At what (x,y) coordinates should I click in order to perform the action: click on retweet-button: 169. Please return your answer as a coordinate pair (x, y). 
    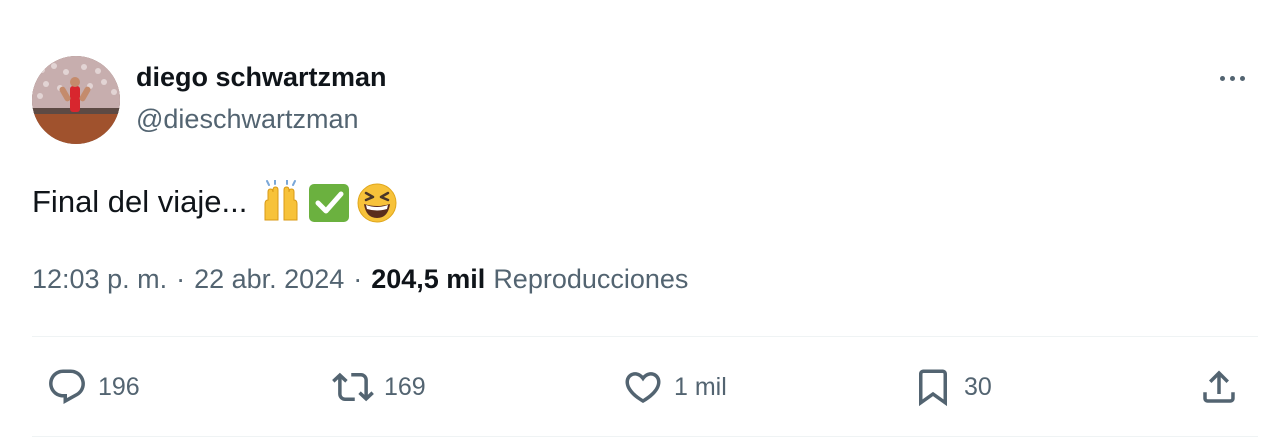
    Looking at the image, I should click on (379, 387).